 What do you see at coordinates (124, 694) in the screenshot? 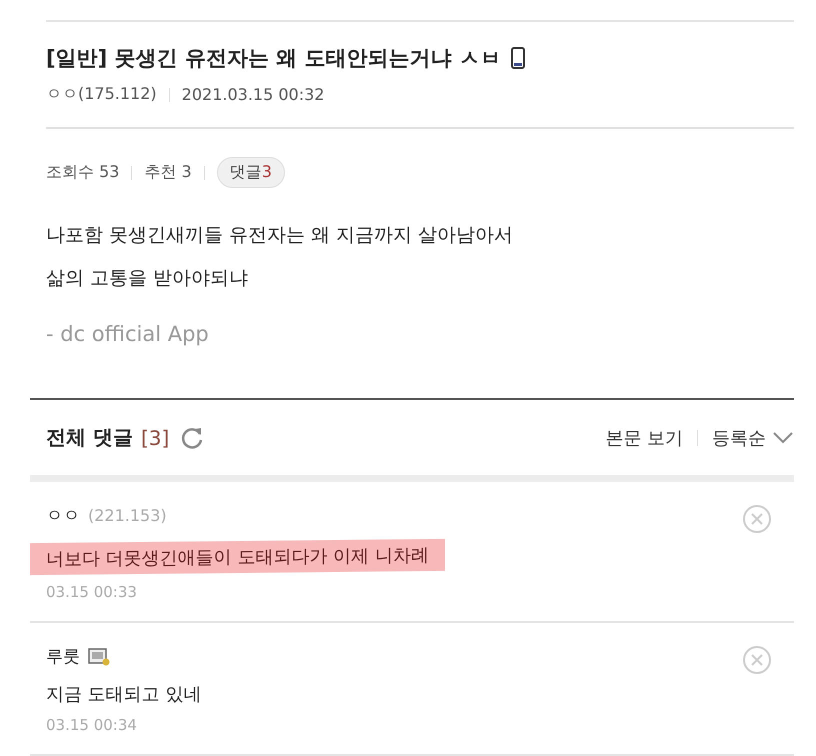
I see `comment-text: 지금 도태되고 있네` at bounding box center [124, 694].